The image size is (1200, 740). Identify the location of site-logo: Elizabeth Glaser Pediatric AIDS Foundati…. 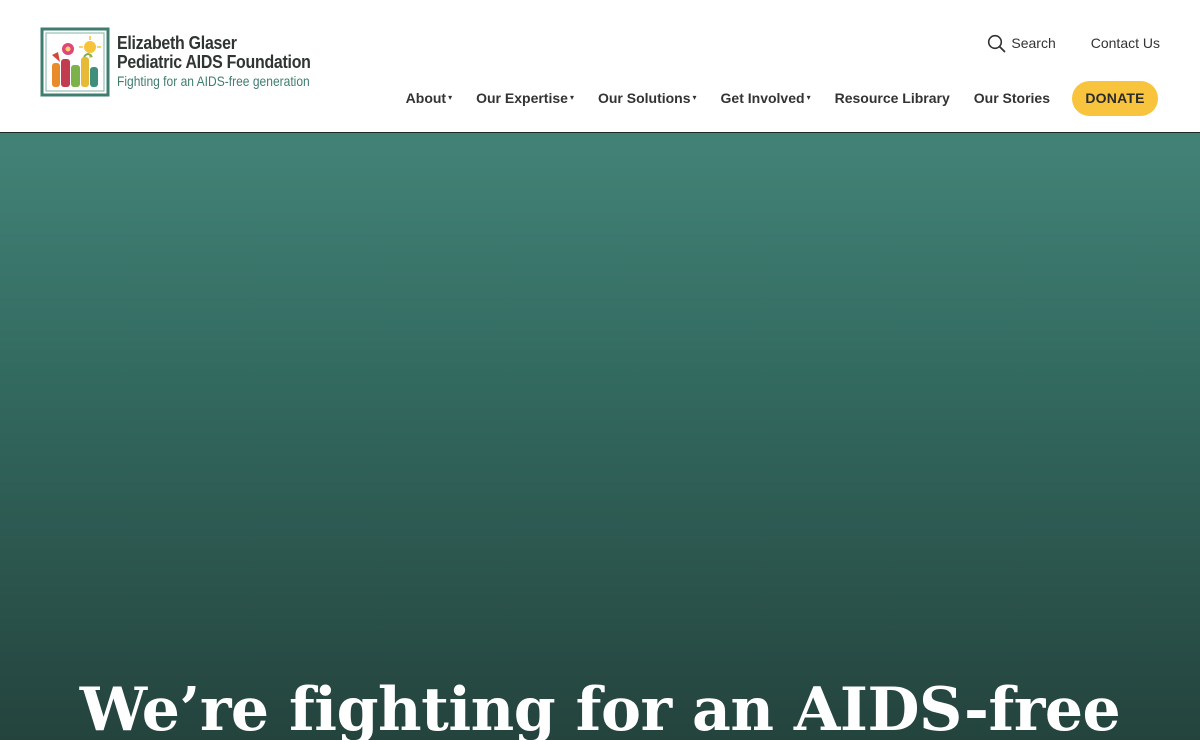
(185, 63).